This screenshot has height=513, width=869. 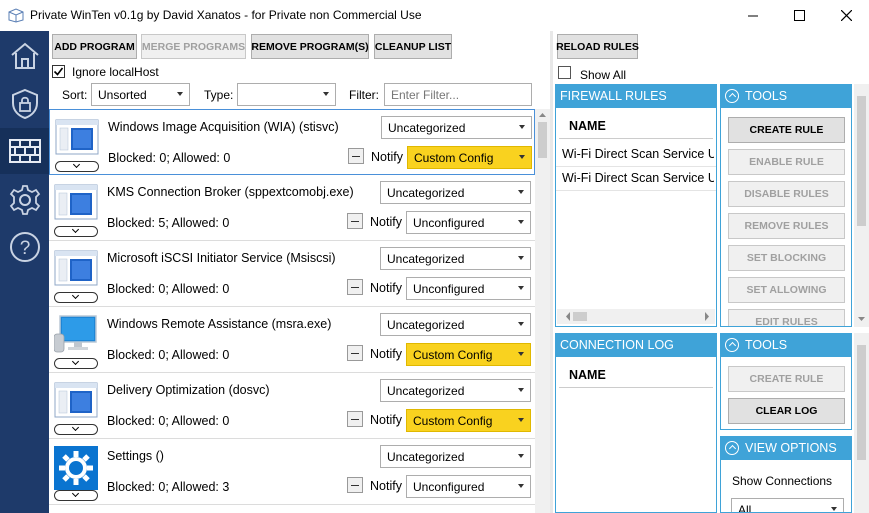 What do you see at coordinates (542, 311) in the screenshot?
I see `program-list-scrollbar` at bounding box center [542, 311].